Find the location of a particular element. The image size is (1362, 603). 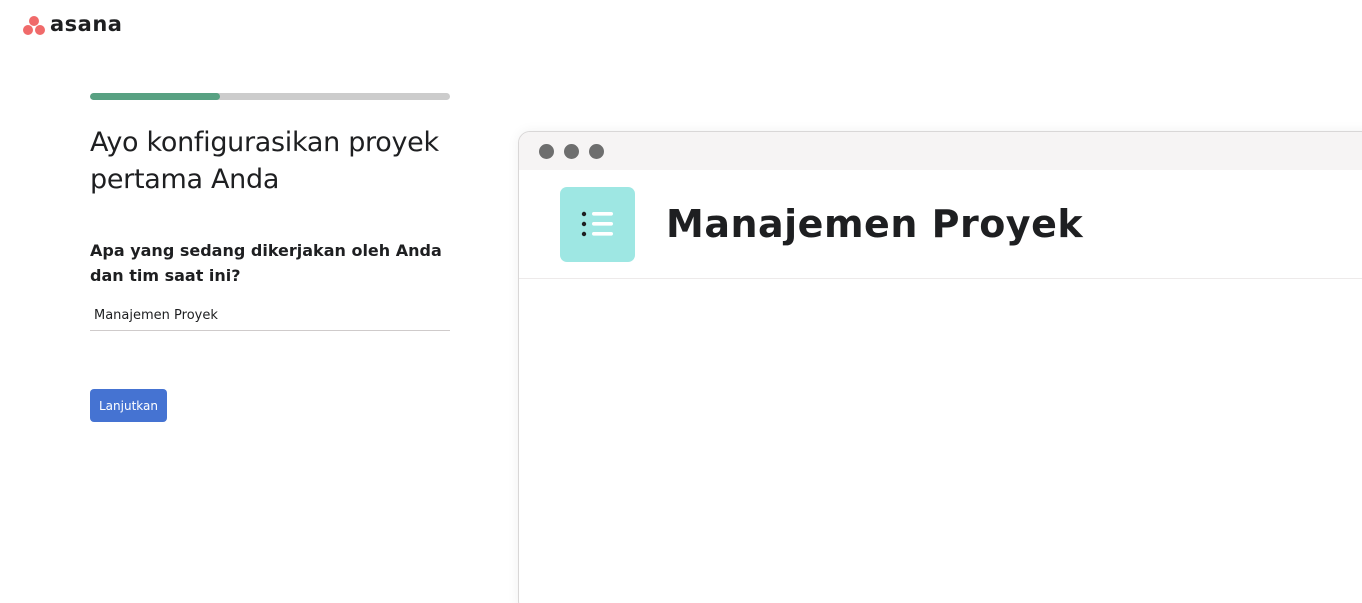

asana-logo-icon is located at coordinates (34, 24).